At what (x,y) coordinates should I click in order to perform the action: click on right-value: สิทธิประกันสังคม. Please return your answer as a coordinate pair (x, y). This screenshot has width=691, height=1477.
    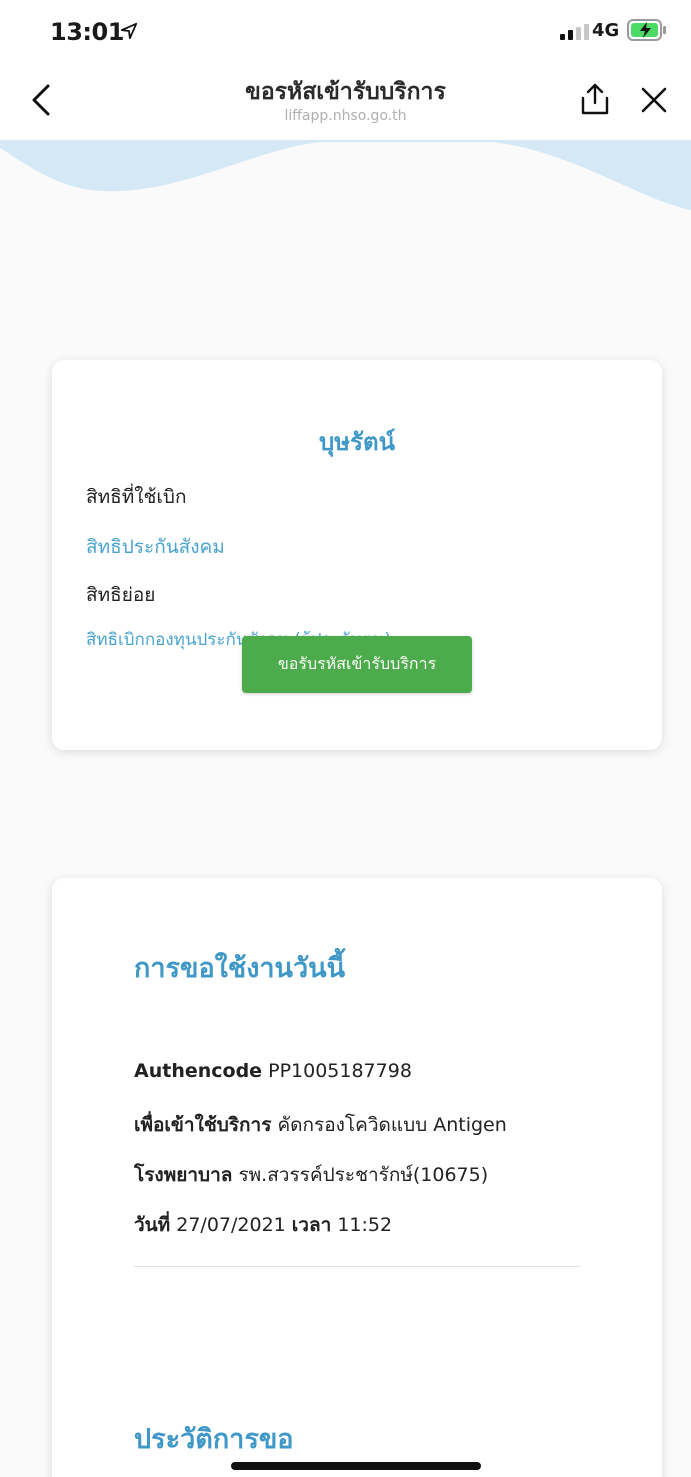
    Looking at the image, I should click on (155, 547).